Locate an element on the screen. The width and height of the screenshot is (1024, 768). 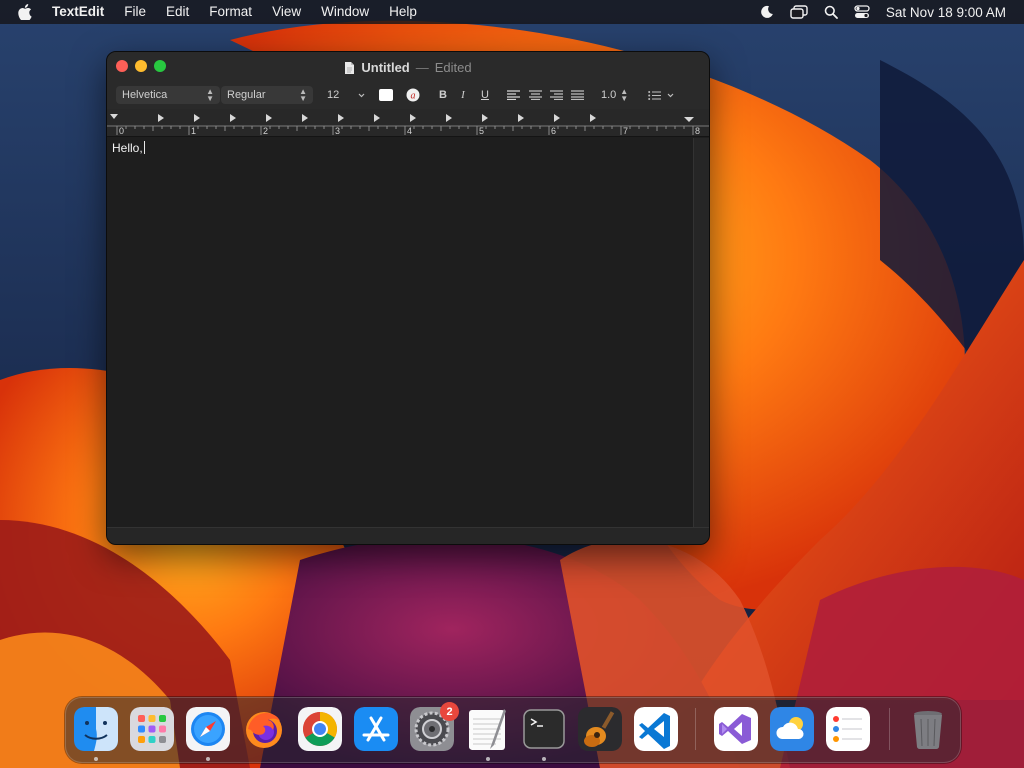
notification-badge: 2 is located at coordinates (449, 711).